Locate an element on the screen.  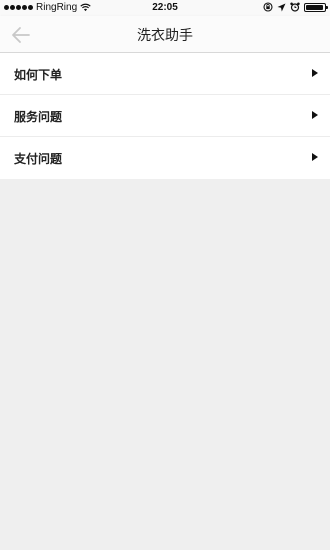
status-right is located at coordinates (295, 7).